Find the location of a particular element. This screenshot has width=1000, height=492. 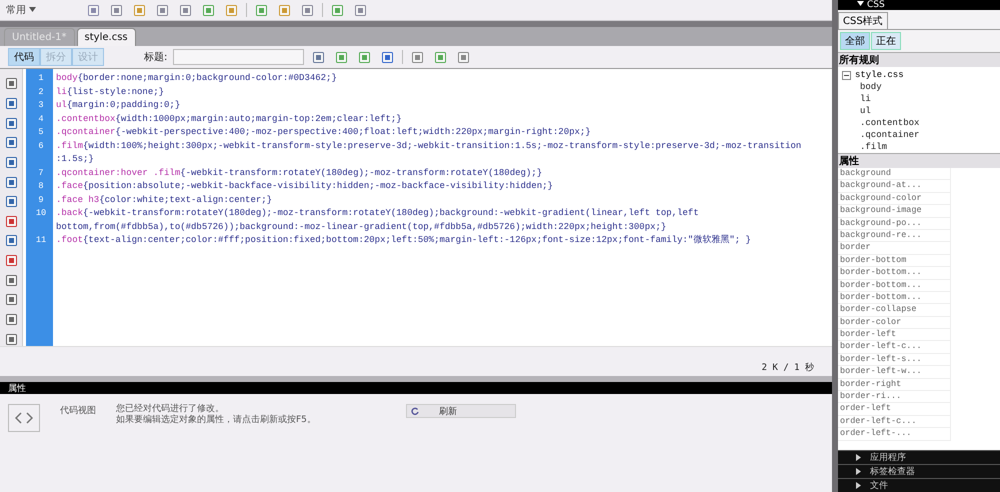

title-field is located at coordinates (238, 57).